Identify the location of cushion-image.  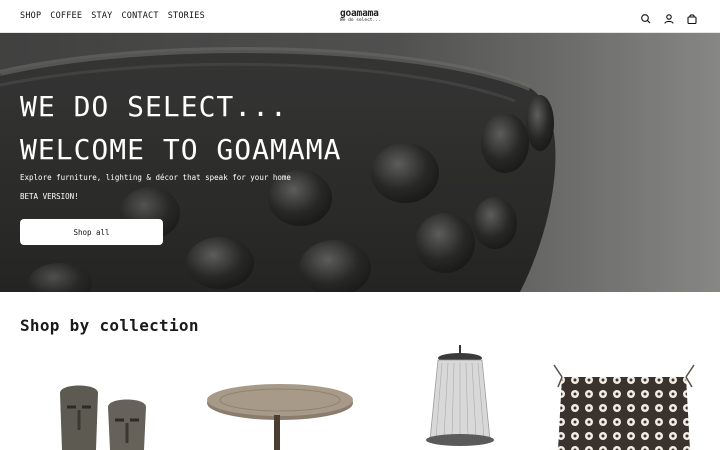
(624, 407).